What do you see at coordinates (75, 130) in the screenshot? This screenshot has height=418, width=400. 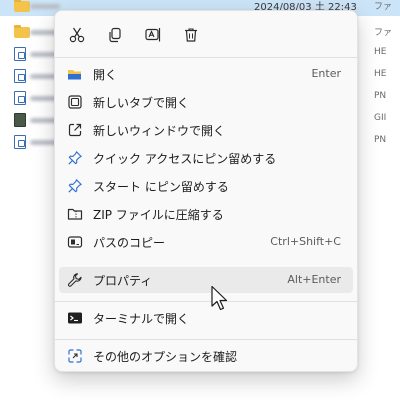 I see `new-window-icon` at bounding box center [75, 130].